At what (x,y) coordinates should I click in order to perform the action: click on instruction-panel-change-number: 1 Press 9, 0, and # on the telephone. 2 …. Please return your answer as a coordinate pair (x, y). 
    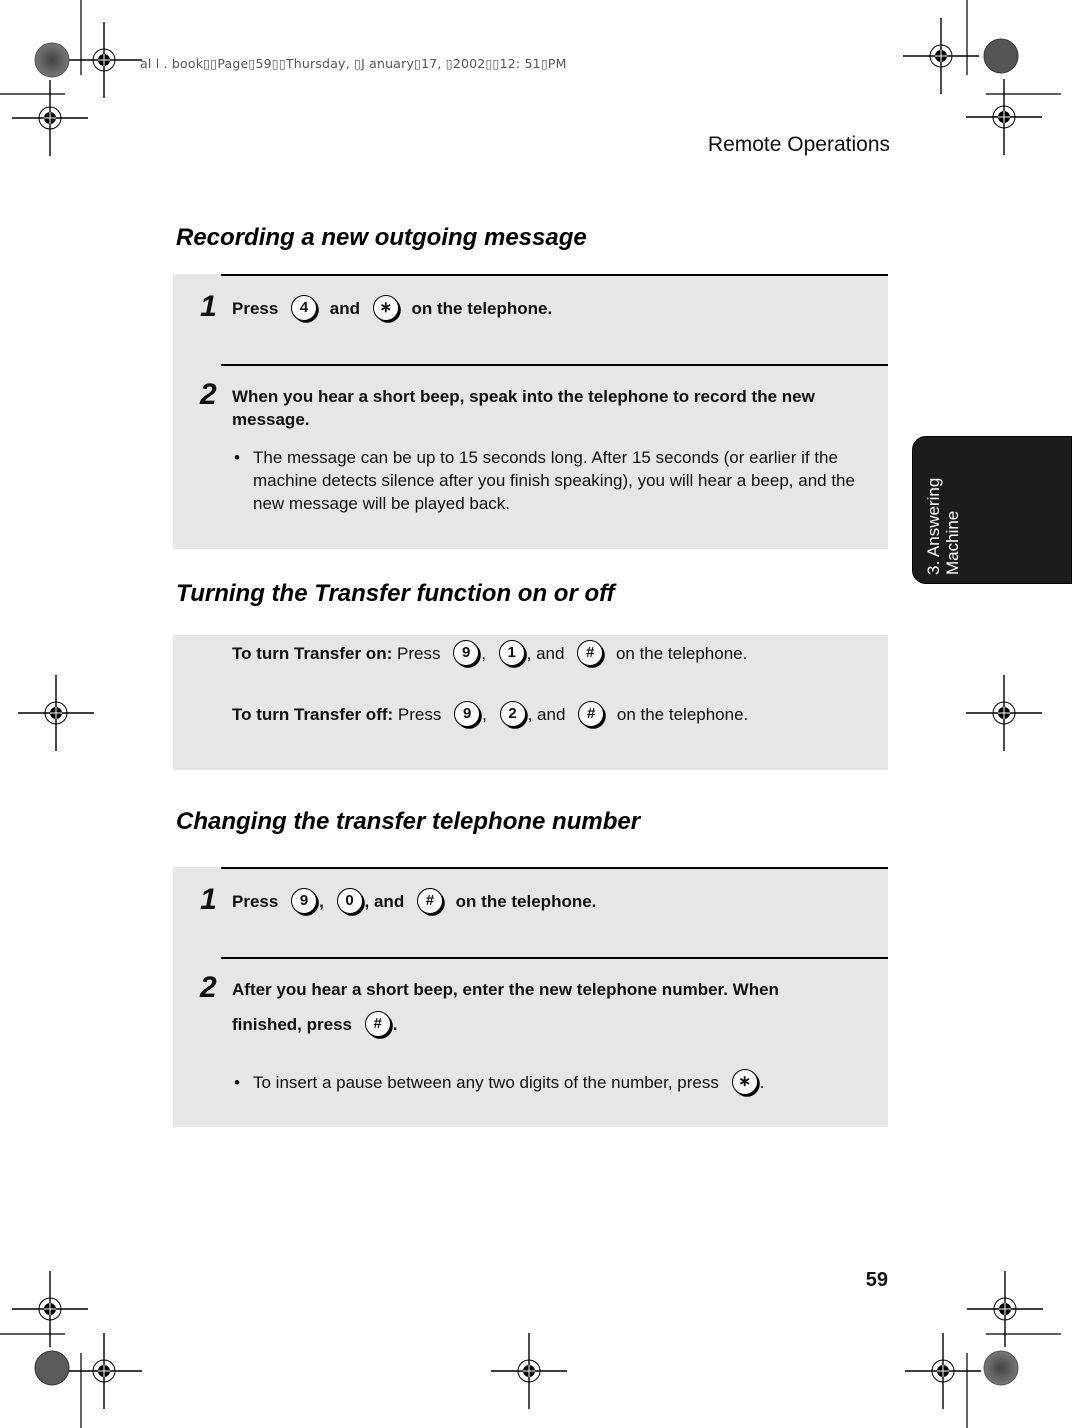
    Looking at the image, I should click on (530, 997).